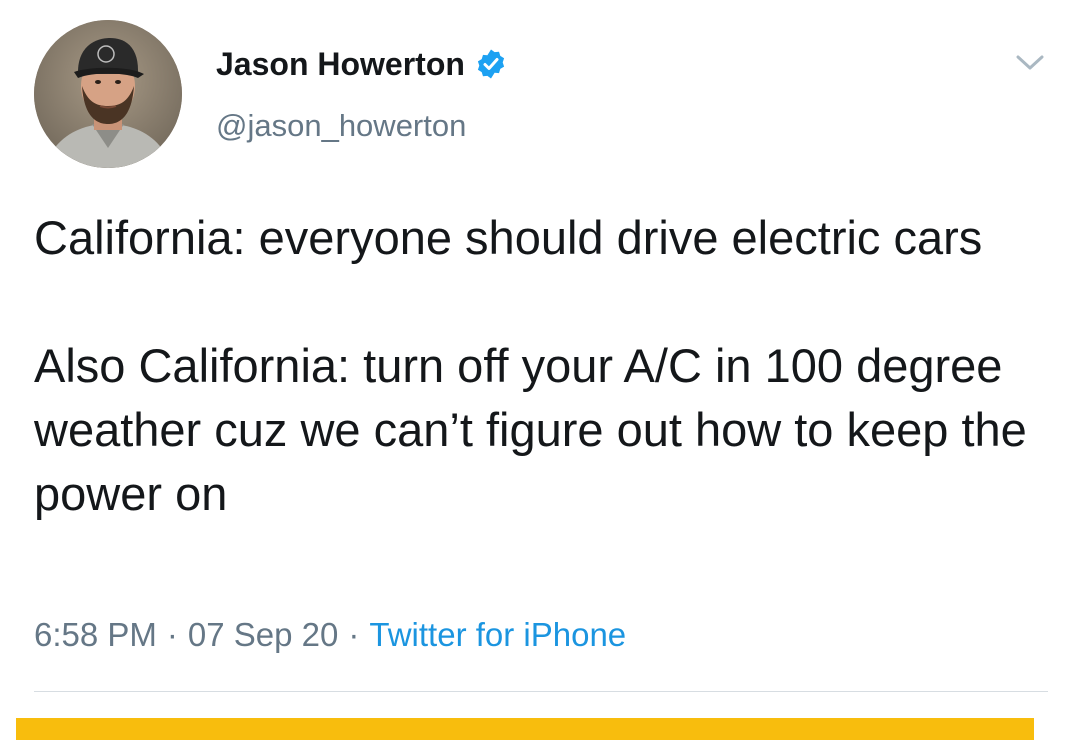  I want to click on author-name-row: Jason Howerton, so click(361, 64).